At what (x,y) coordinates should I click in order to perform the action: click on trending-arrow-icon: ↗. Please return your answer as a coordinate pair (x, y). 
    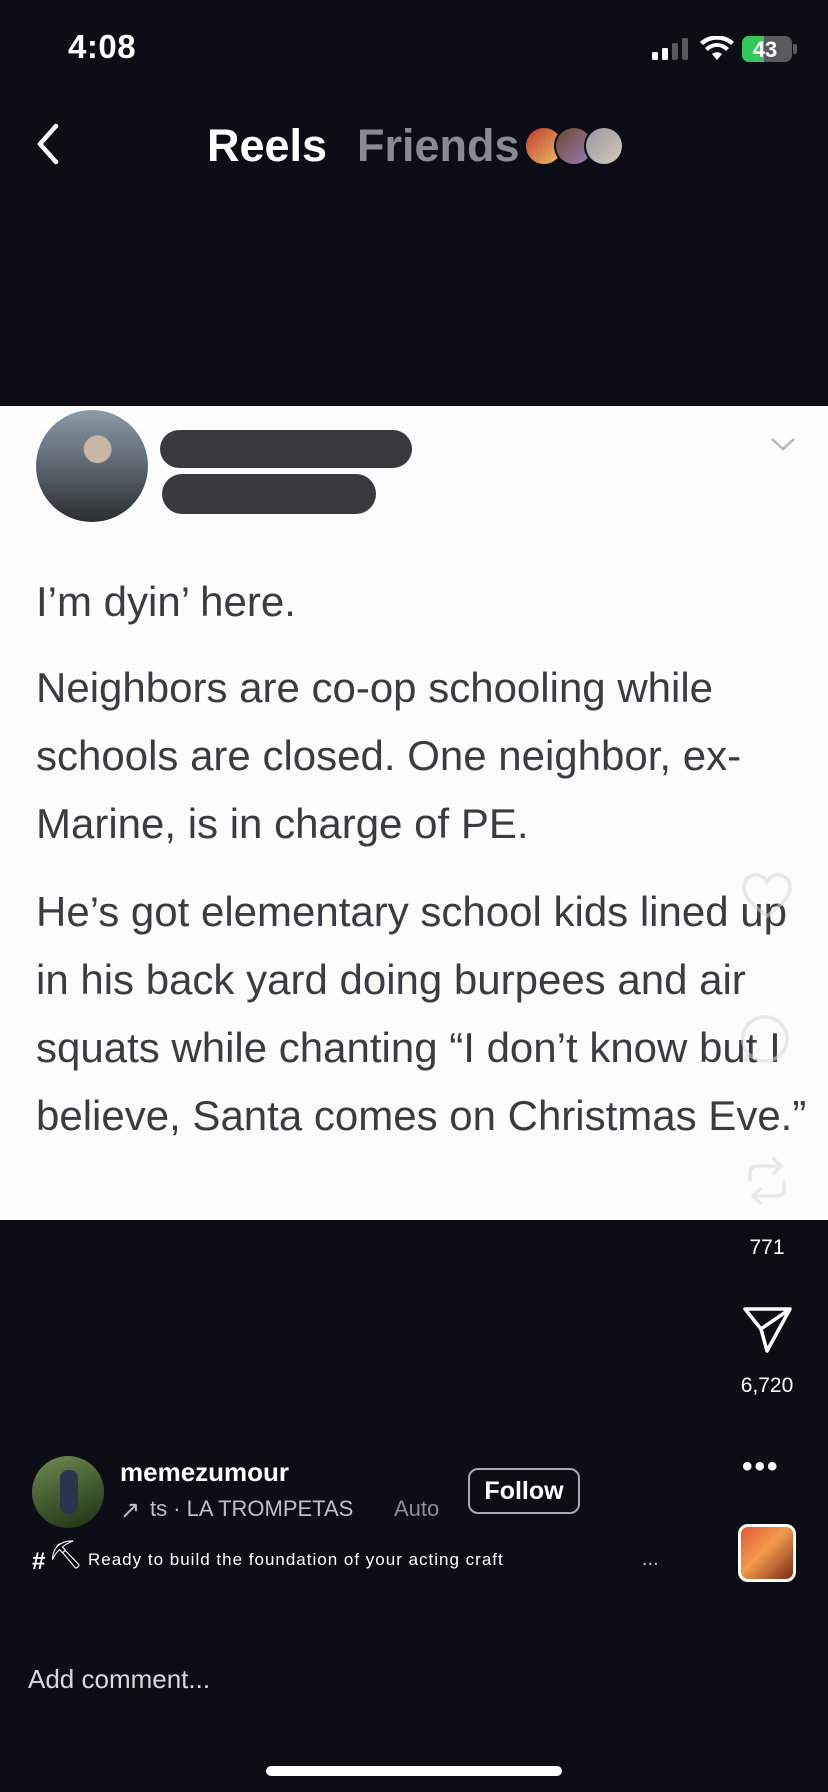
    Looking at the image, I should click on (130, 1510).